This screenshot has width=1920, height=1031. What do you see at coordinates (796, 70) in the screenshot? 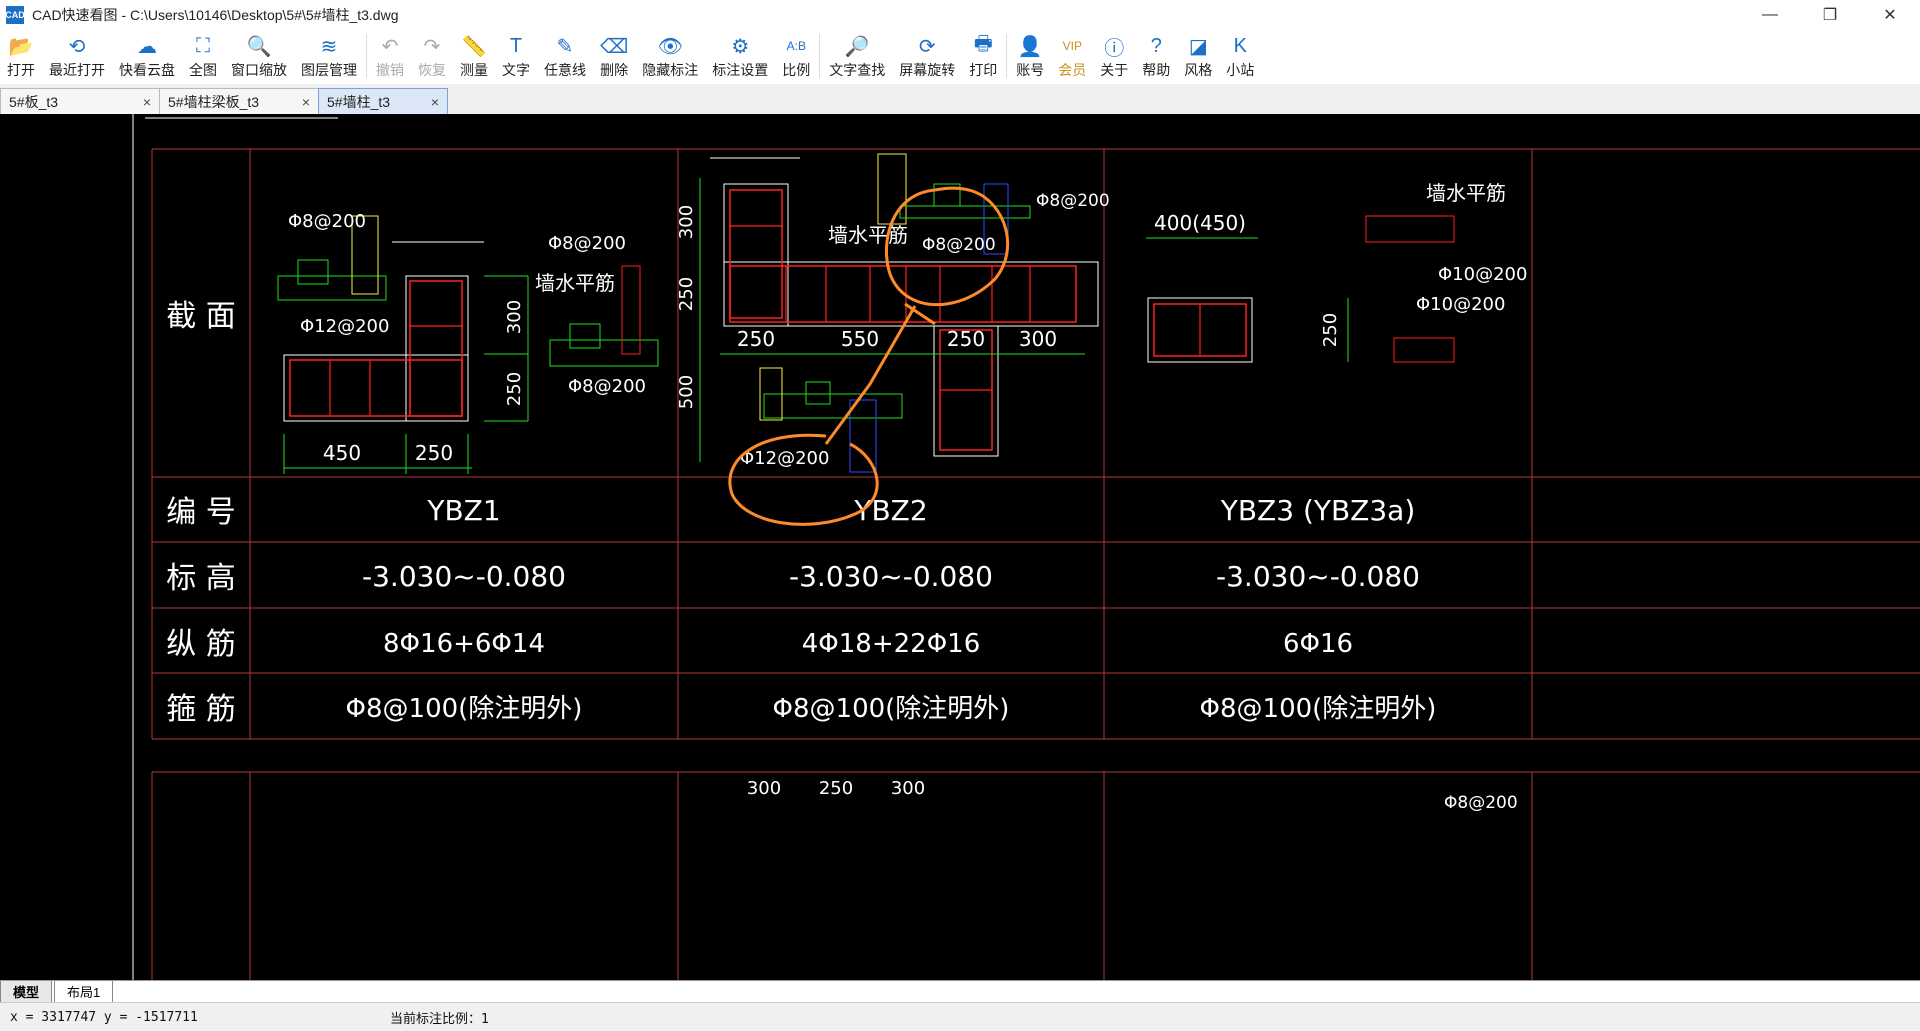
I see `scale-label: 比例` at bounding box center [796, 70].